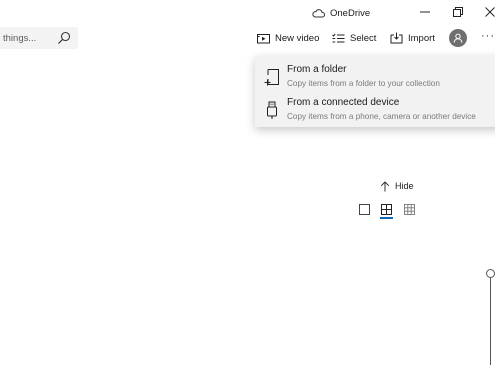  What do you see at coordinates (421, 38) in the screenshot?
I see `import-label: Import` at bounding box center [421, 38].